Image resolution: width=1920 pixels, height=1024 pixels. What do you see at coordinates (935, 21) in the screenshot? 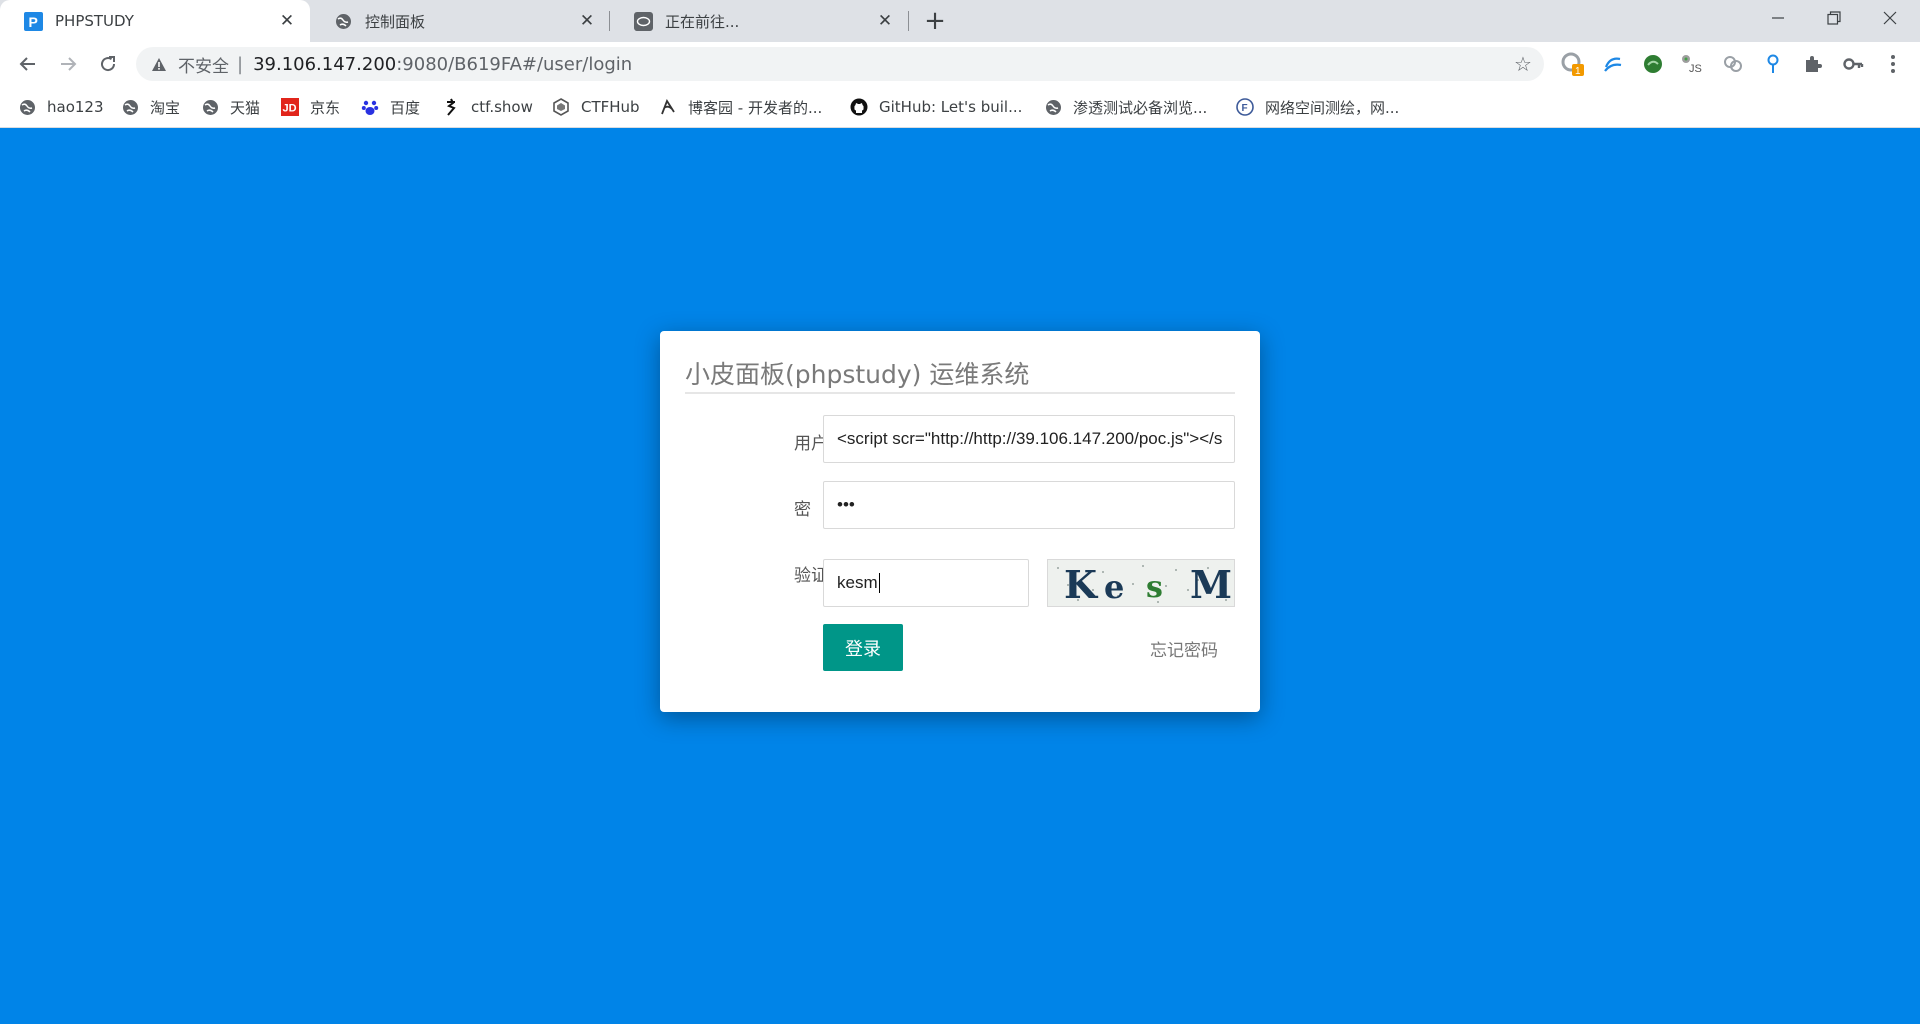
I see `new-tab-button: +` at bounding box center [935, 21].